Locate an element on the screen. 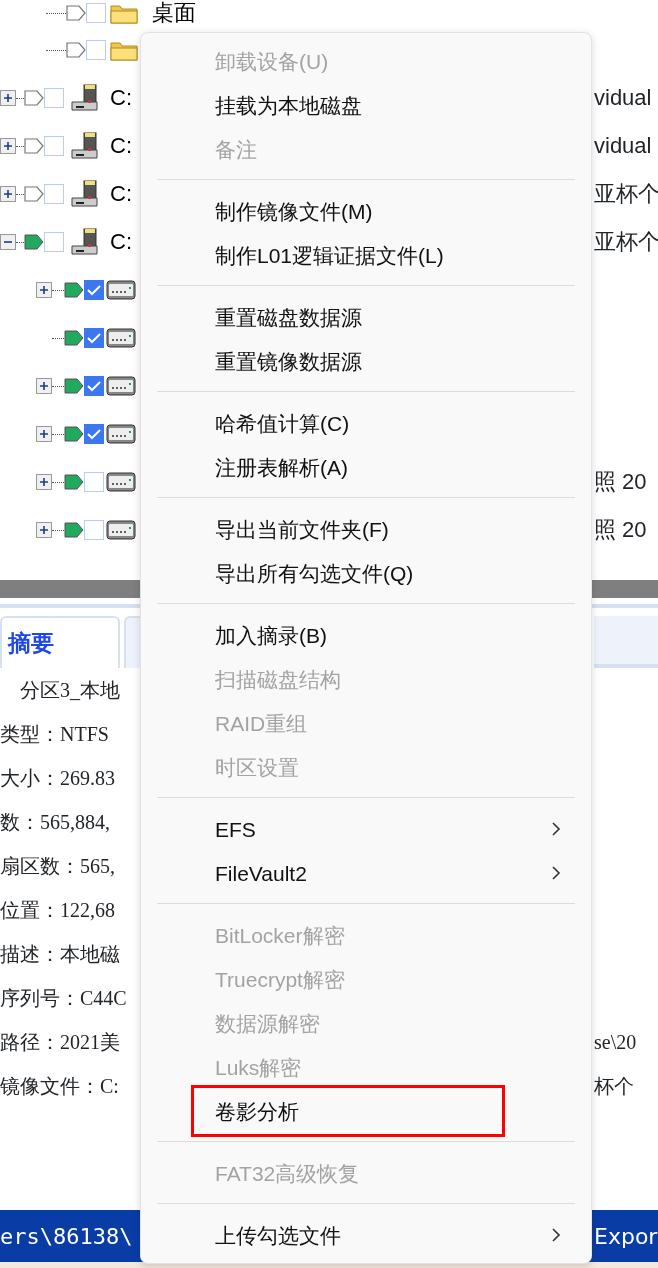  menu-item: 注册表解析(A) is located at coordinates (366, 467).